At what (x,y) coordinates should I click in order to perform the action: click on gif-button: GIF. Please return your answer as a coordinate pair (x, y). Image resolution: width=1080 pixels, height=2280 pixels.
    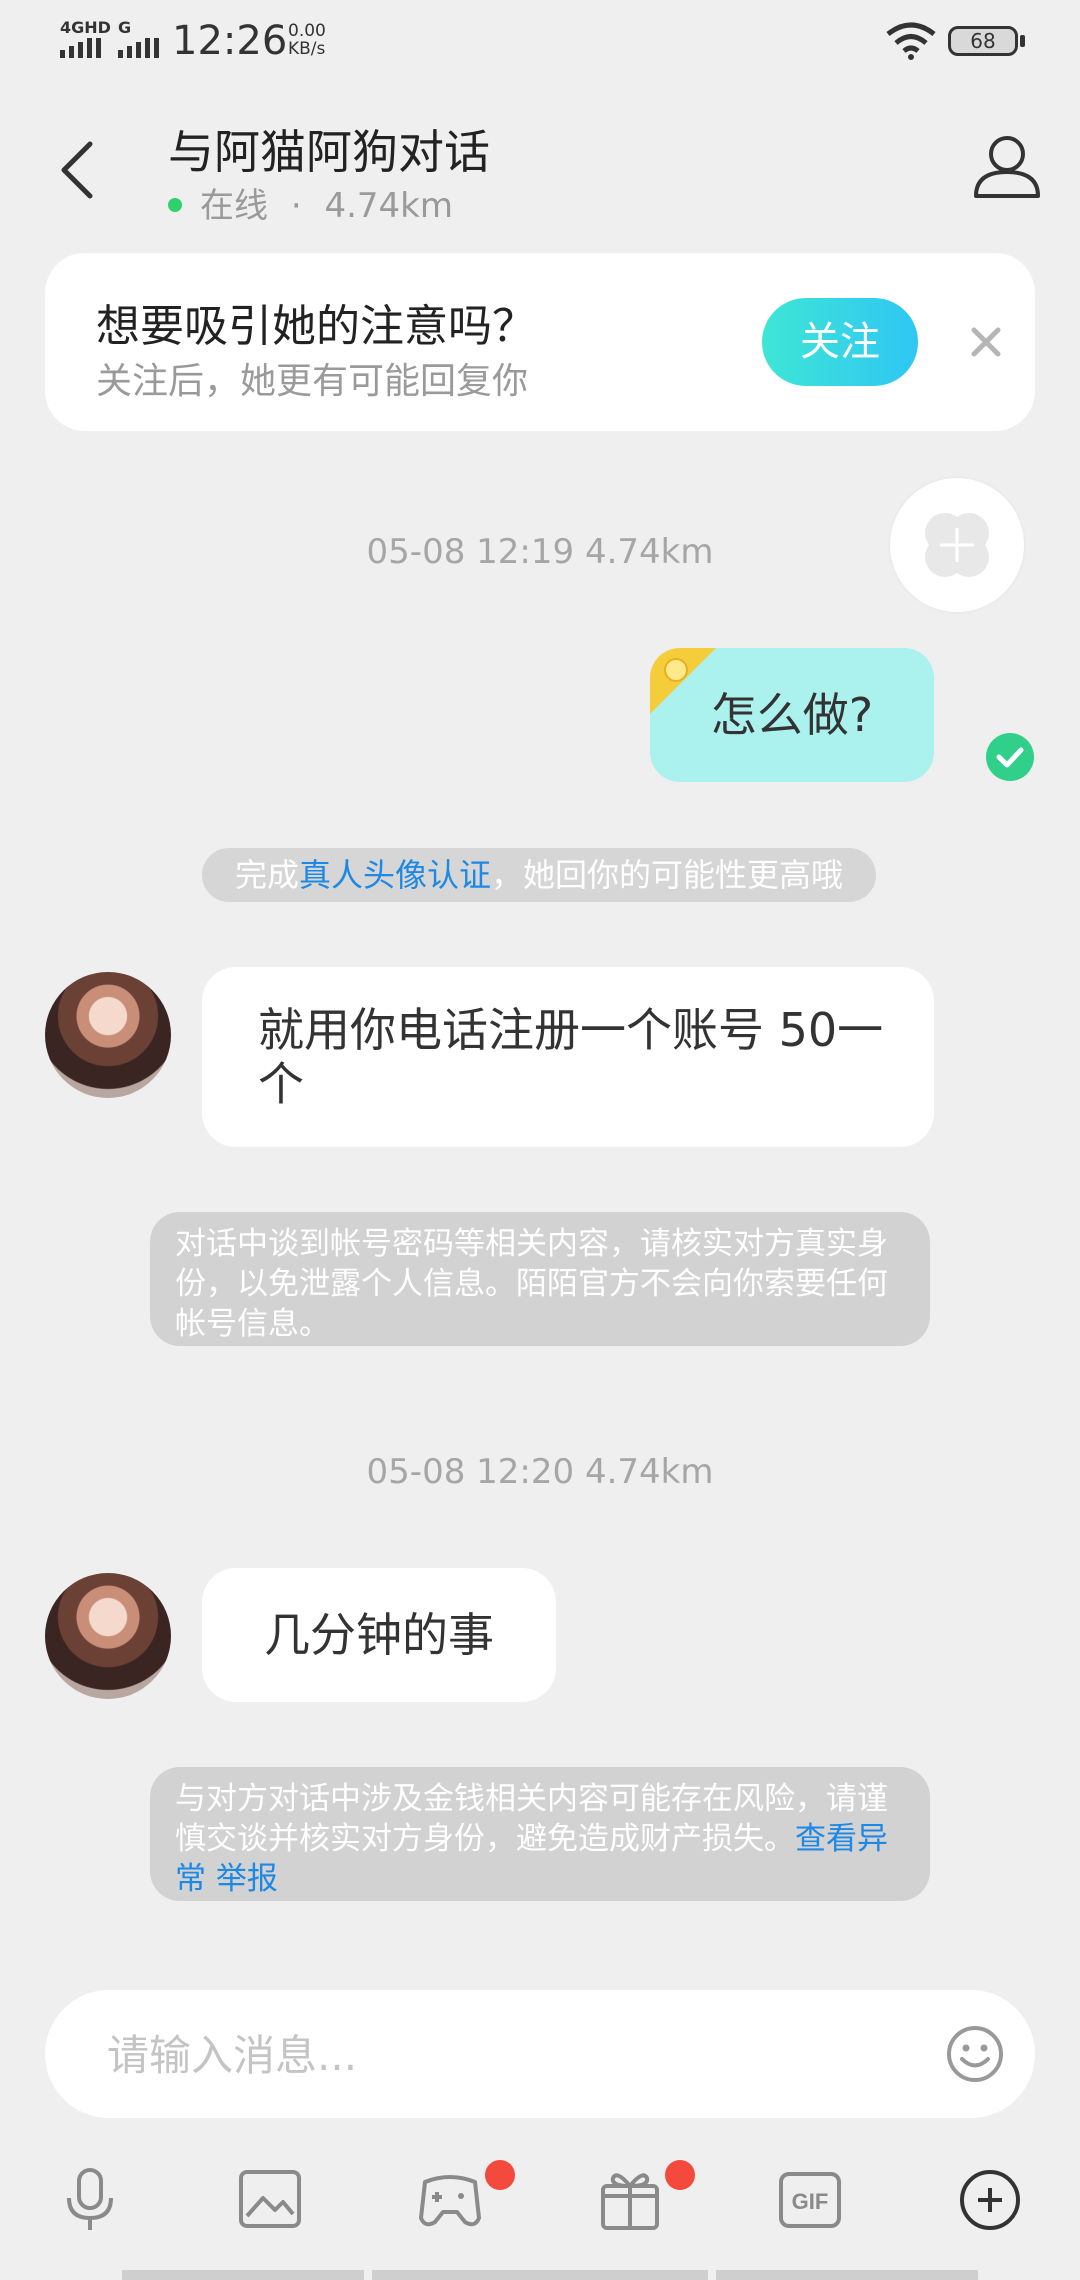
    Looking at the image, I should click on (810, 2200).